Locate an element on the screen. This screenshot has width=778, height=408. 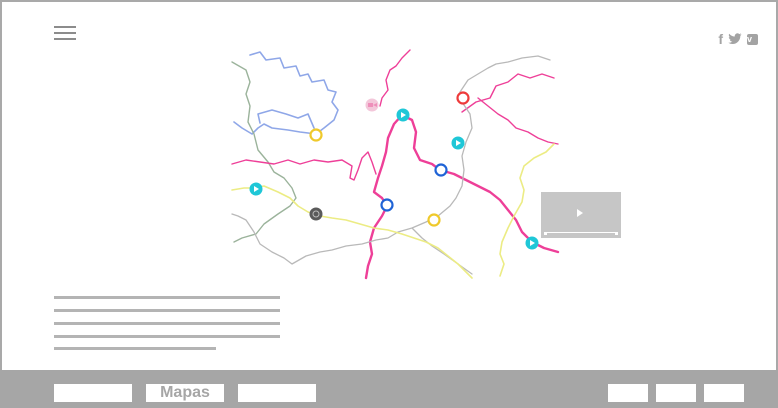
route-pink-east is located at coordinates (510, 109).